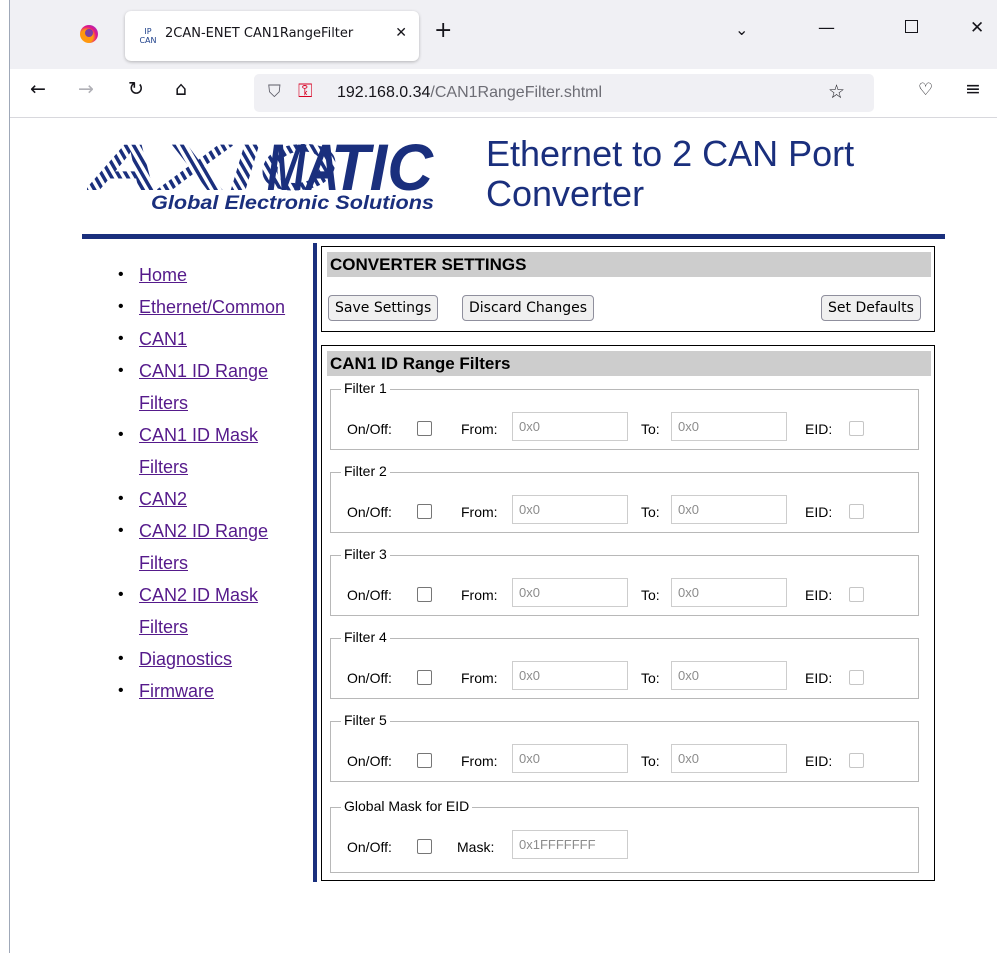 This screenshot has width=997, height=953. I want to click on insecure-lock-icon: ⚿, so click(305, 91).